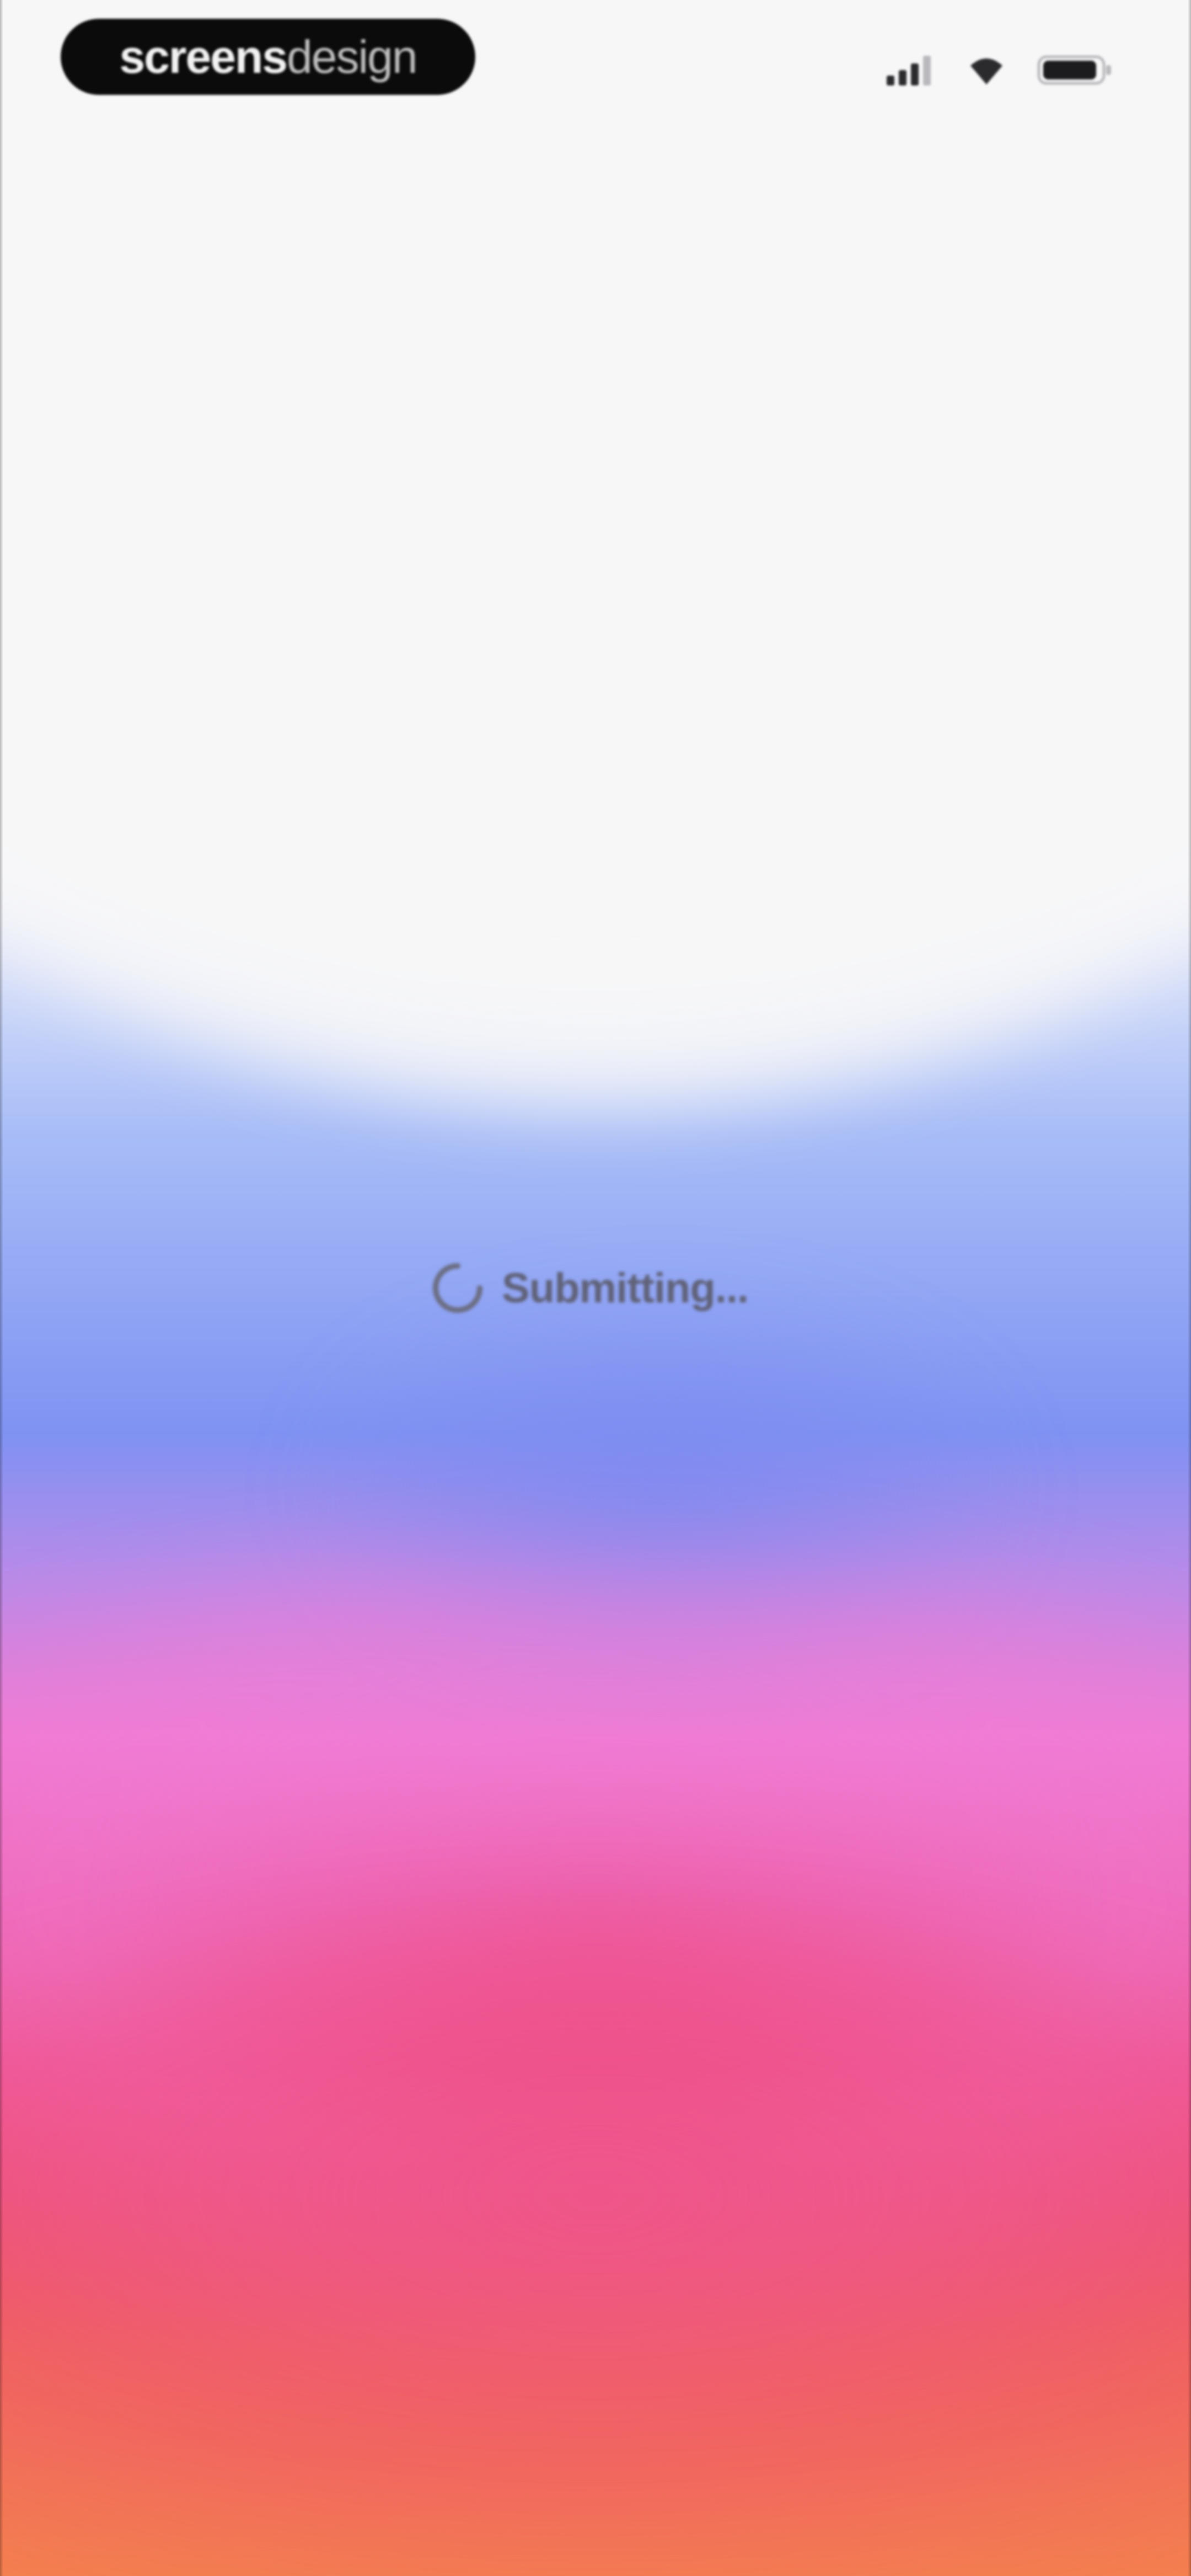 The width and height of the screenshot is (1191, 2576). Describe the element at coordinates (352, 56) in the screenshot. I see `brand-text-light: design` at that location.